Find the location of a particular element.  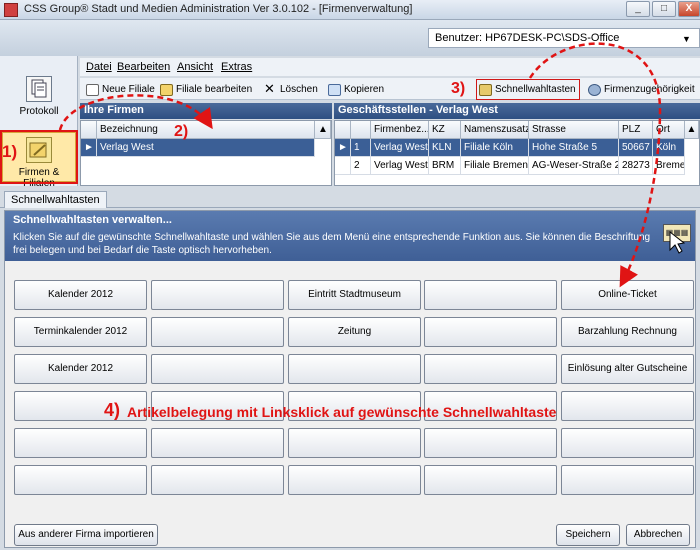

column-bezeichnung: Bezeichnung is located at coordinates (206, 130).